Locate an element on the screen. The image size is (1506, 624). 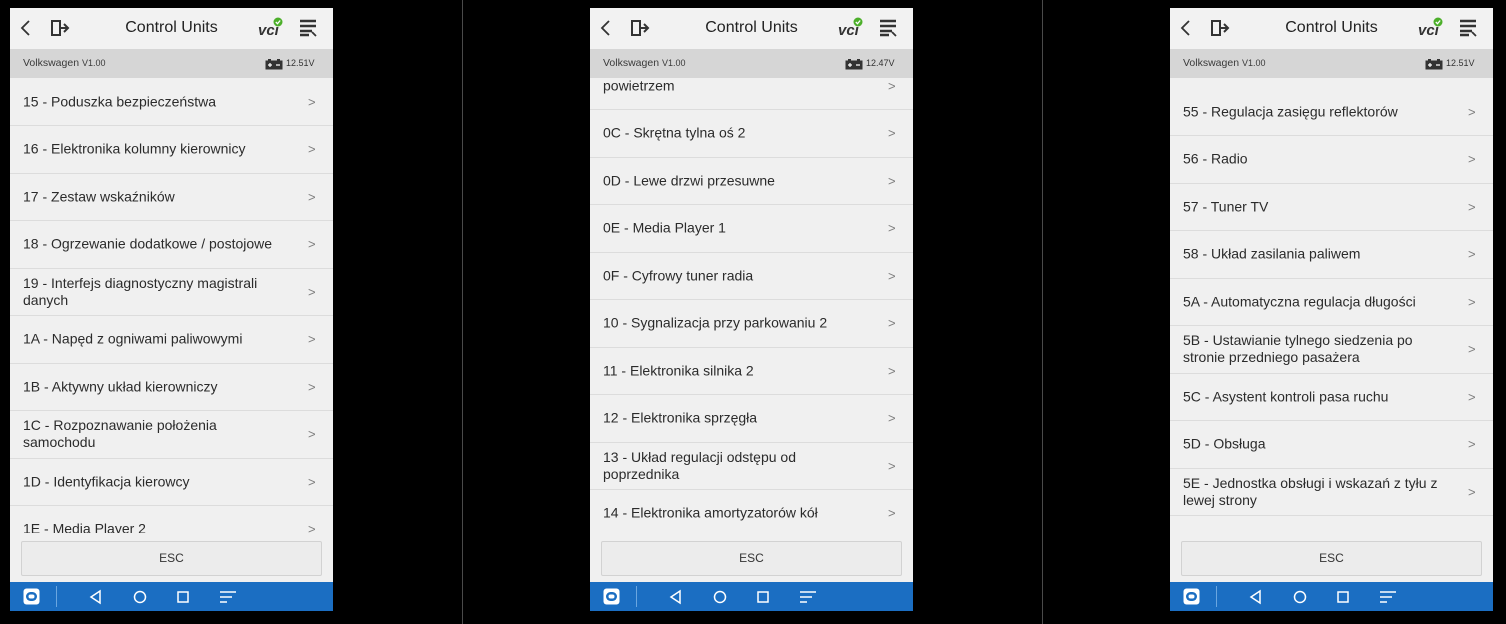
control-unit-item: 5A - Automatyczna regulacja długości > is located at coordinates (1331, 302).